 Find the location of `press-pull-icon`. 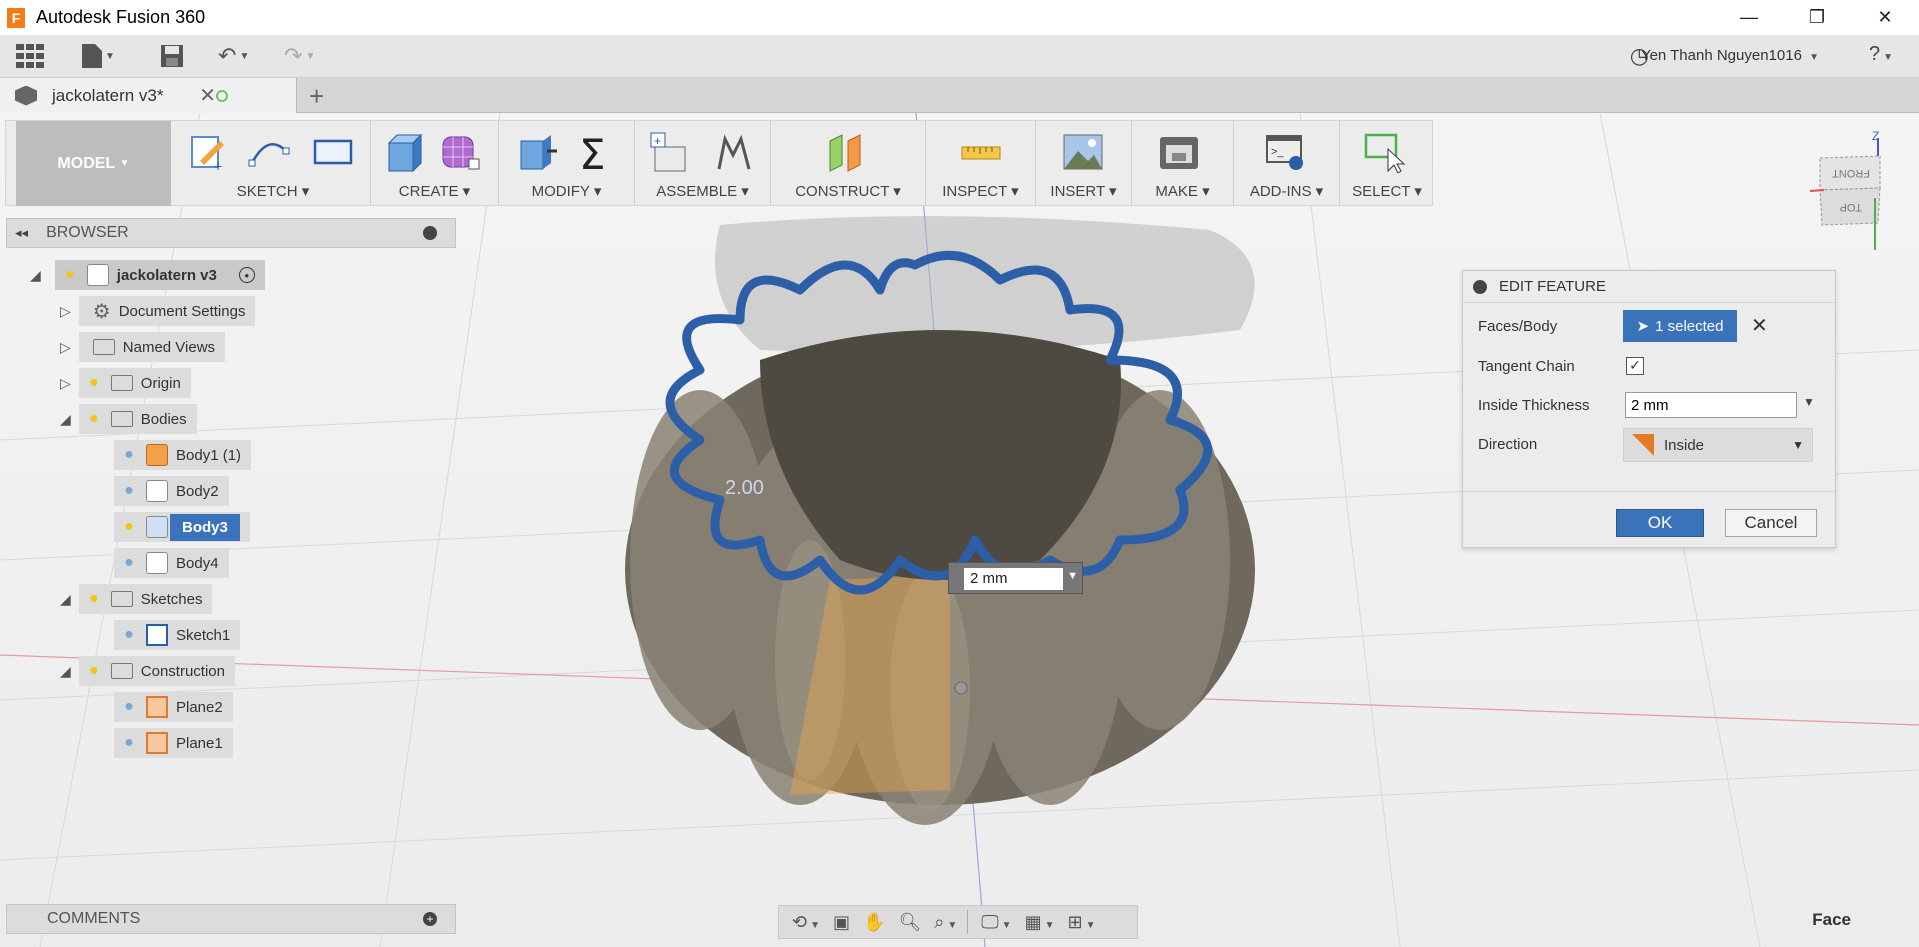

press-pull-icon is located at coordinates (538, 152).